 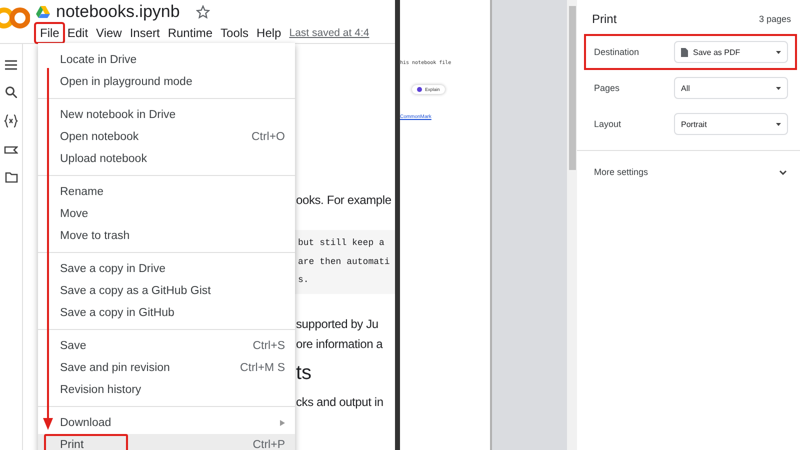 I want to click on menu-option: Move to trash, so click(x=166, y=236).